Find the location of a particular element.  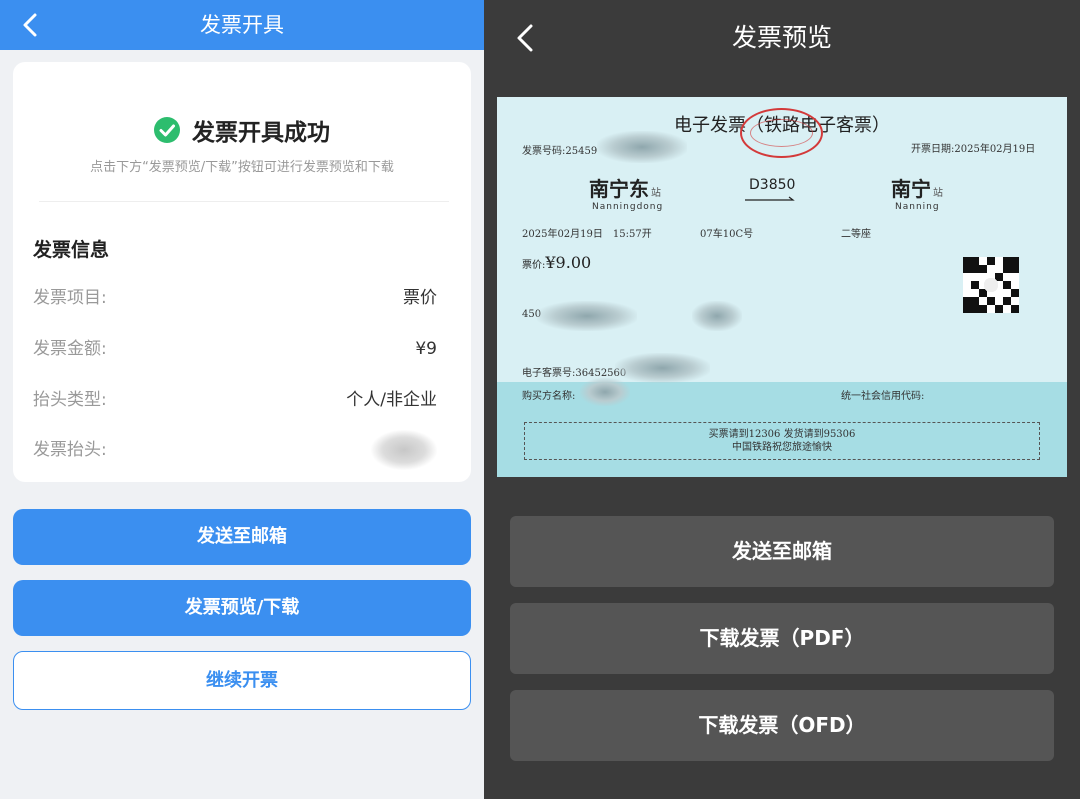

issue-date: 开票日期:2025年02月19日 is located at coordinates (973, 149).